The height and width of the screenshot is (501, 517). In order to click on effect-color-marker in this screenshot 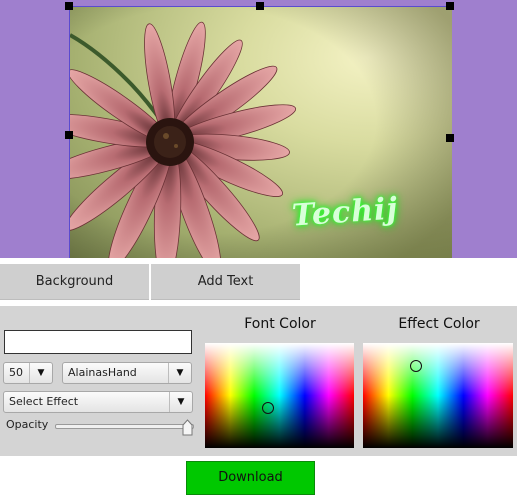, I will do `click(416, 366)`.